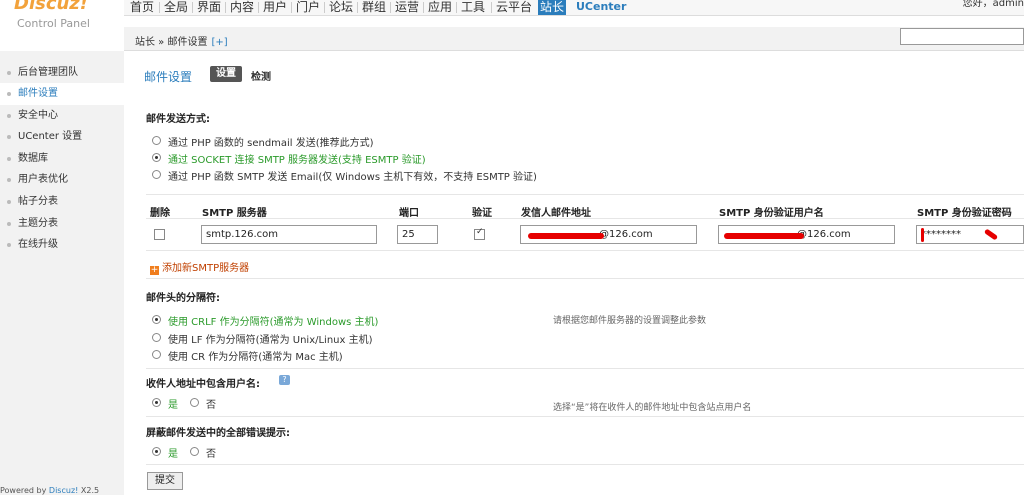 The height and width of the screenshot is (495, 1024). Describe the element at coordinates (24, 490) in the screenshot. I see `footer-prefix: Powered by` at that location.